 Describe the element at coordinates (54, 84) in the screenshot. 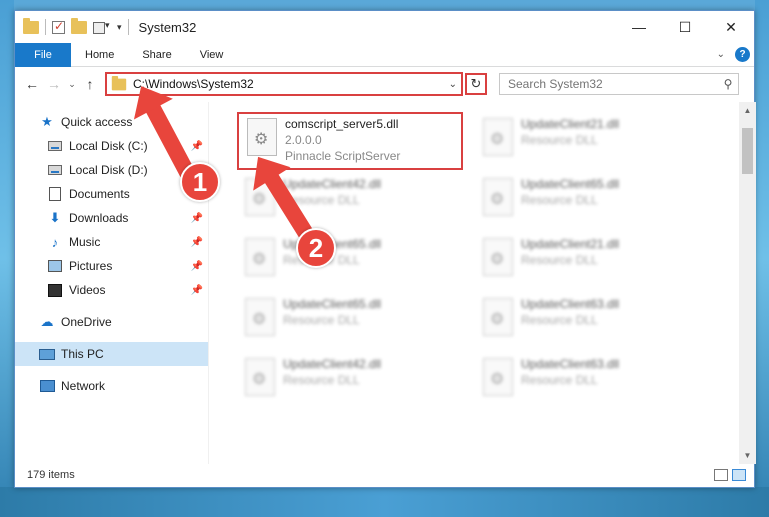

I see `forward-button: →` at that location.